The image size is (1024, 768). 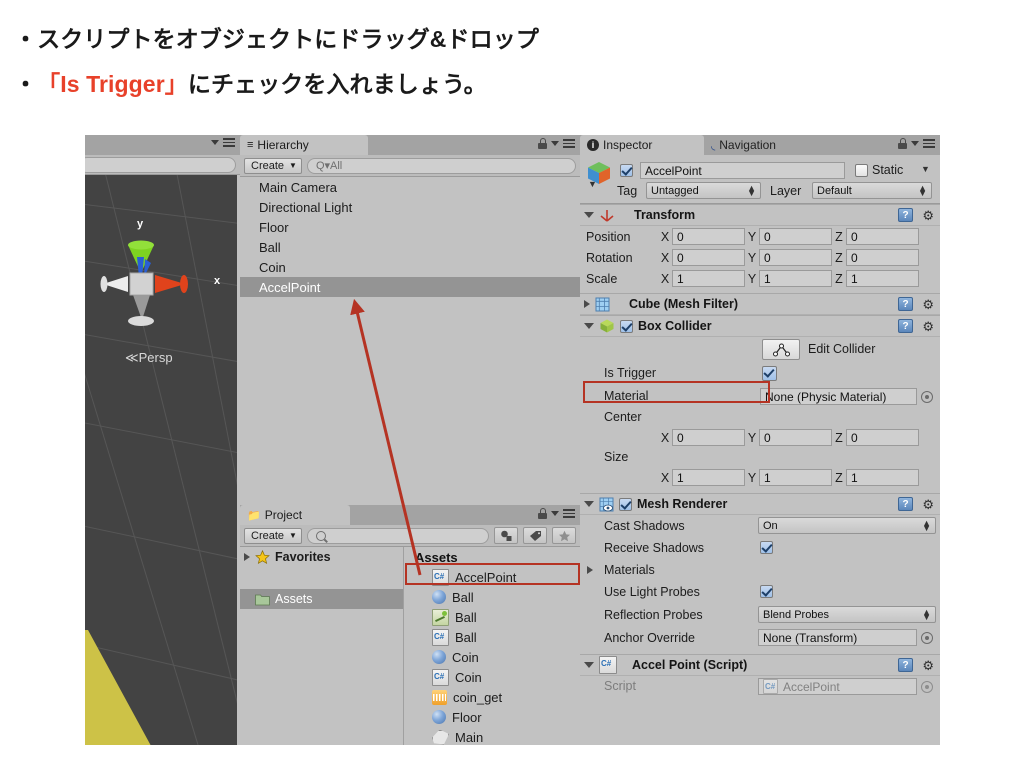 What do you see at coordinates (838, 396) in the screenshot?
I see `physic-material-field: None (Physic Material)` at bounding box center [838, 396].